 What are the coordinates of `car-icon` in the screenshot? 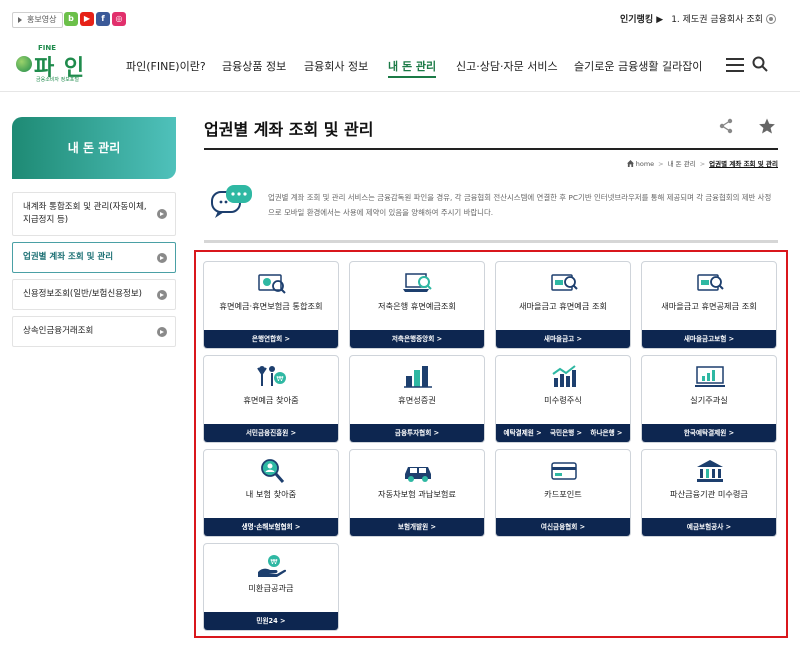 It's located at (418, 474).